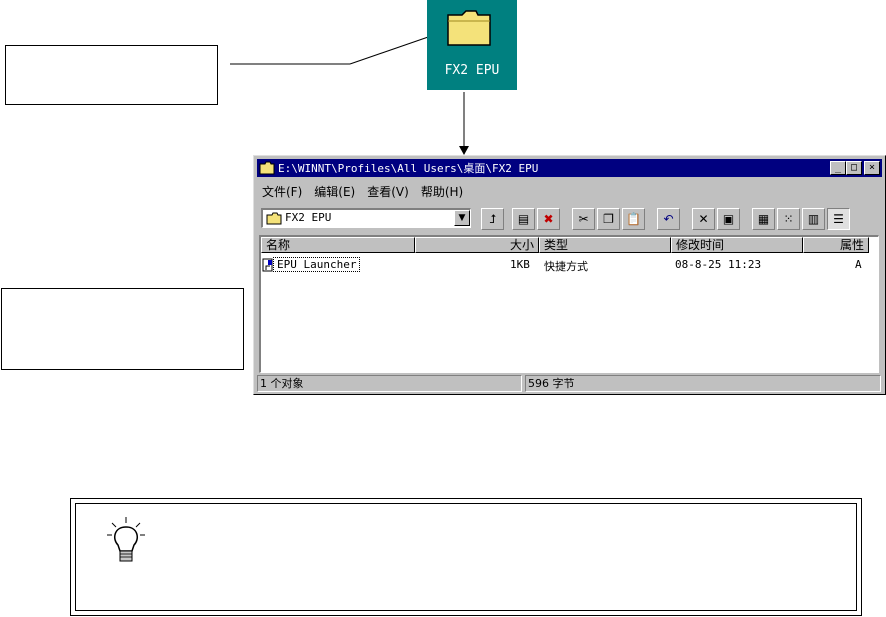  I want to click on file-type: 快捷方式, so click(566, 266).